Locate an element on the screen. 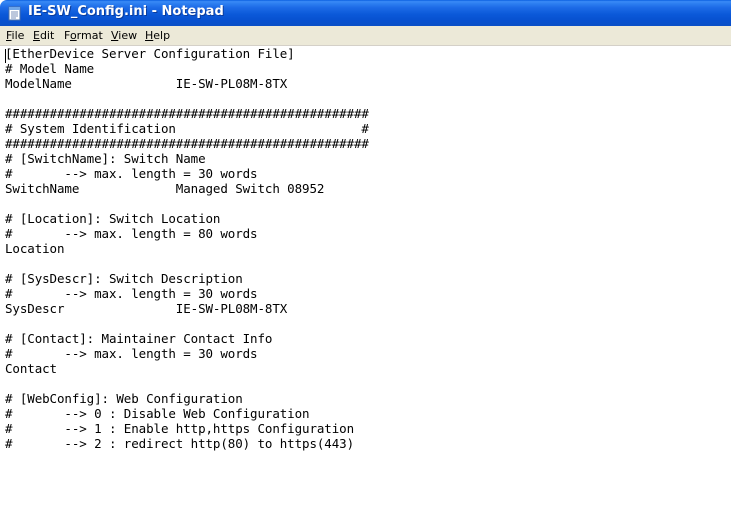 The image size is (731, 515). editor-line: ModelName IE-SW-PL08M-8TX is located at coordinates (146, 83).